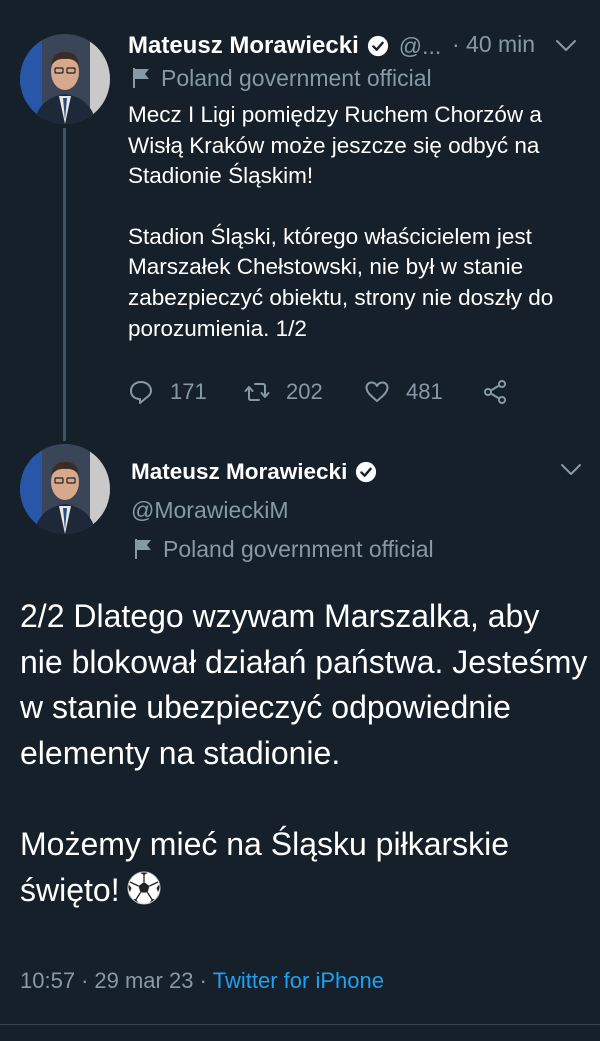 The height and width of the screenshot is (1041, 600). What do you see at coordinates (144, 887) in the screenshot?
I see `soccer-ball-icon` at bounding box center [144, 887].